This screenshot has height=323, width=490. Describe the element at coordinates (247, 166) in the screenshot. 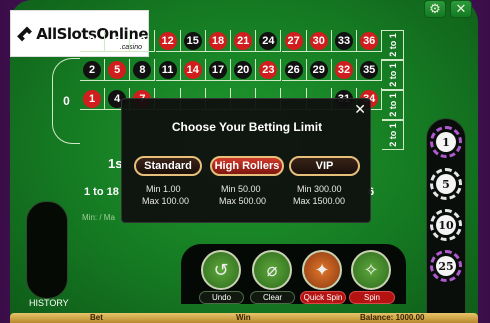

I see `high-rollers-limit-button: High Rollers` at that location.